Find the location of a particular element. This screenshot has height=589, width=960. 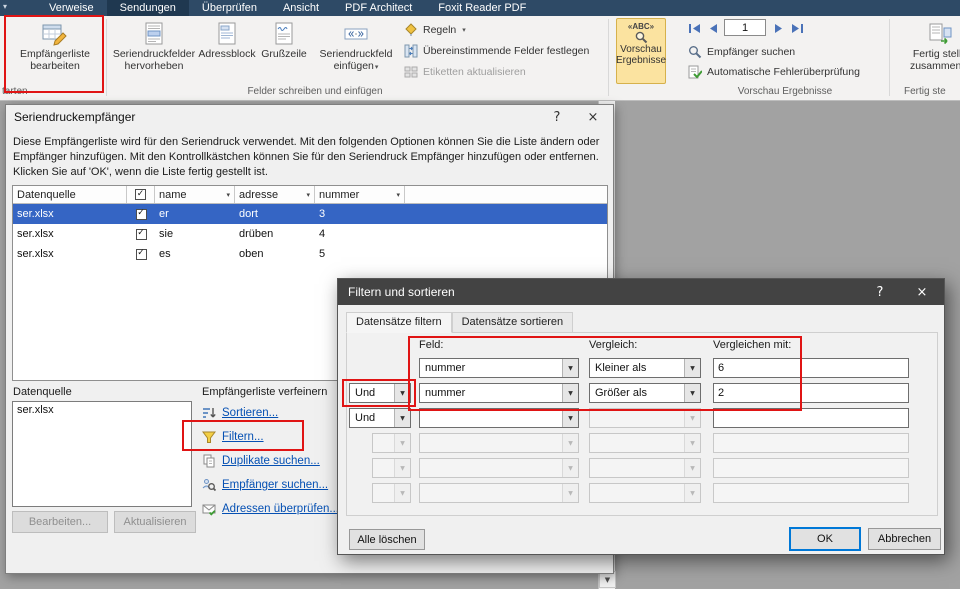

previous-record-button is located at coordinates (713, 28).